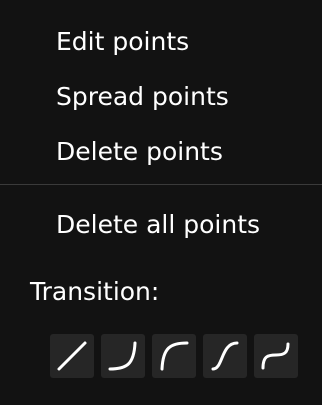 The image size is (322, 405). Describe the element at coordinates (161, 97) in the screenshot. I see `spread-points-item: Spread points` at that location.